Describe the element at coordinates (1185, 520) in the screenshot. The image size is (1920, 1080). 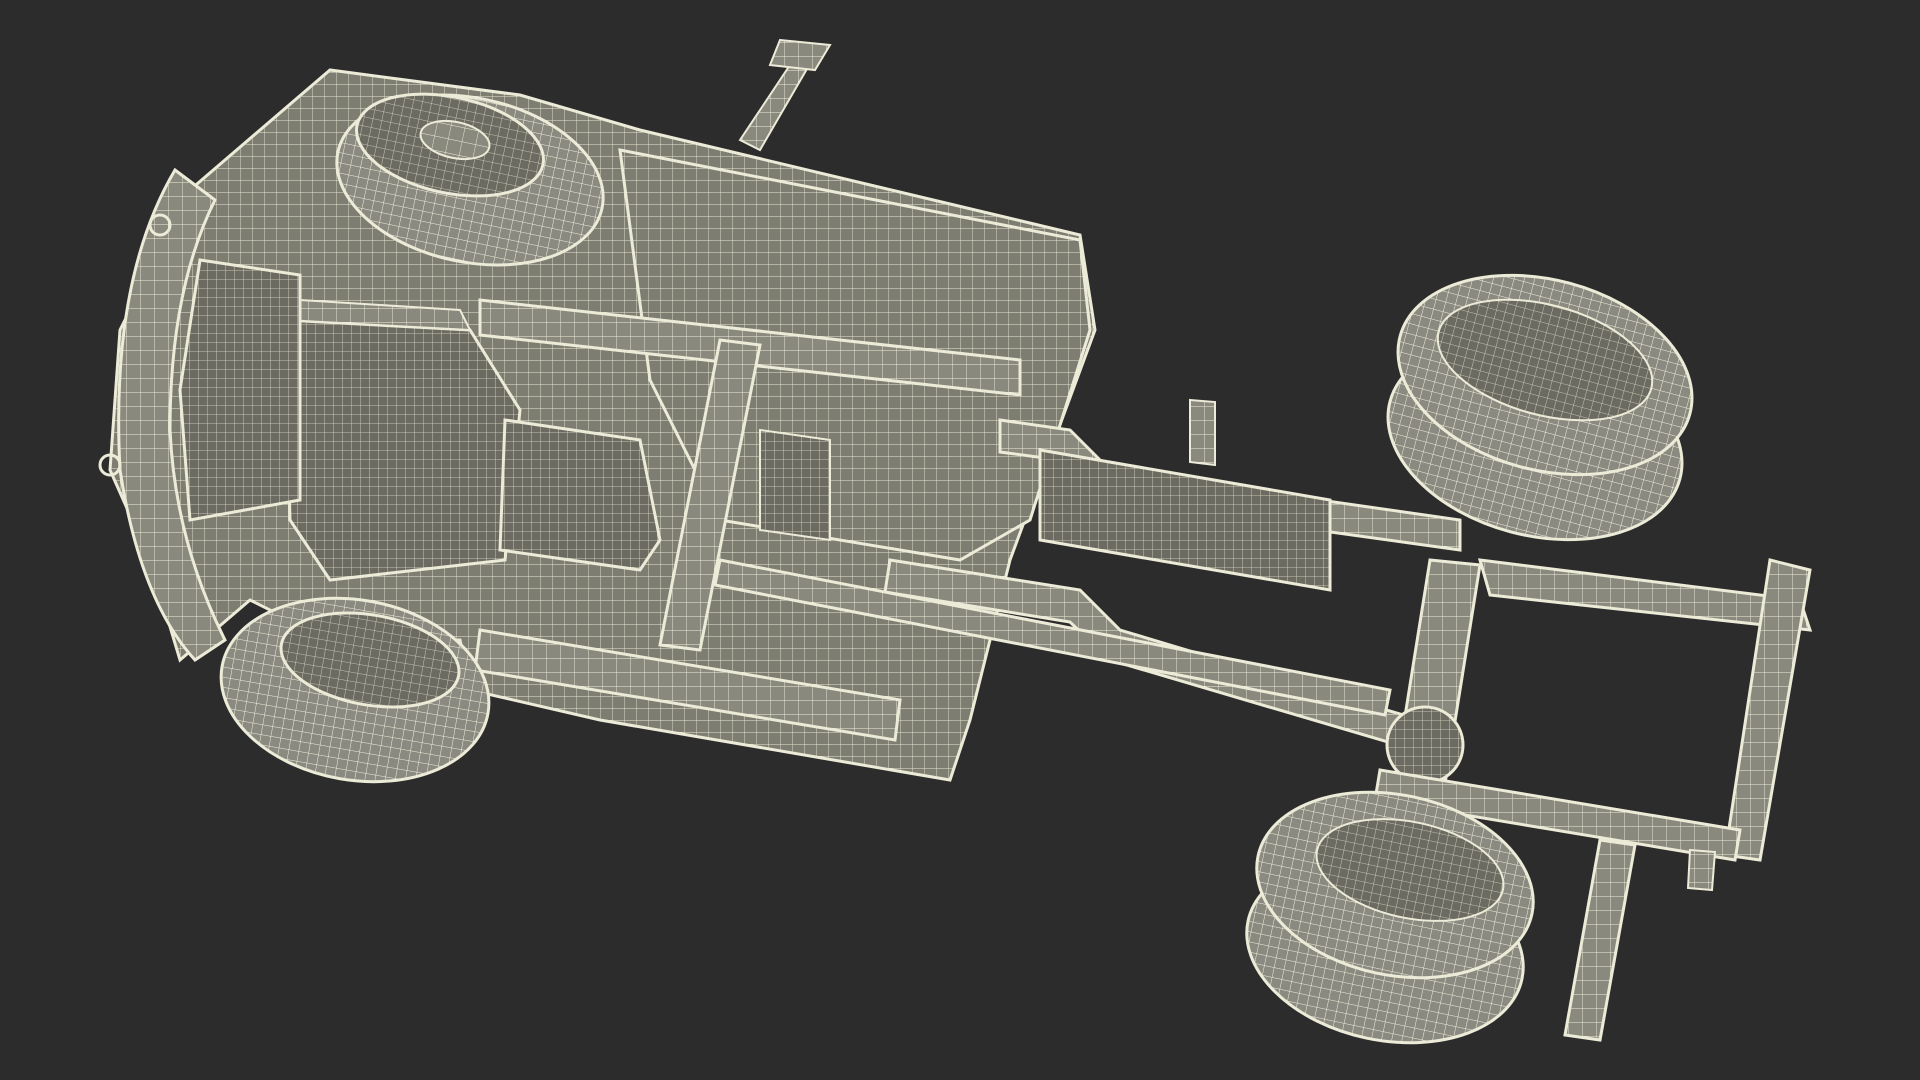
I see `exhaust-muffler` at that location.